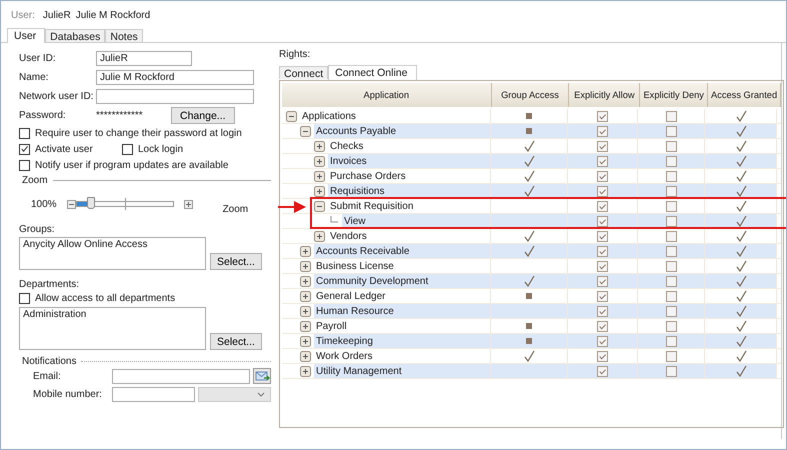 The image size is (787, 450). Describe the element at coordinates (402, 281) in the screenshot. I see `tree-item: Community Development` at that location.